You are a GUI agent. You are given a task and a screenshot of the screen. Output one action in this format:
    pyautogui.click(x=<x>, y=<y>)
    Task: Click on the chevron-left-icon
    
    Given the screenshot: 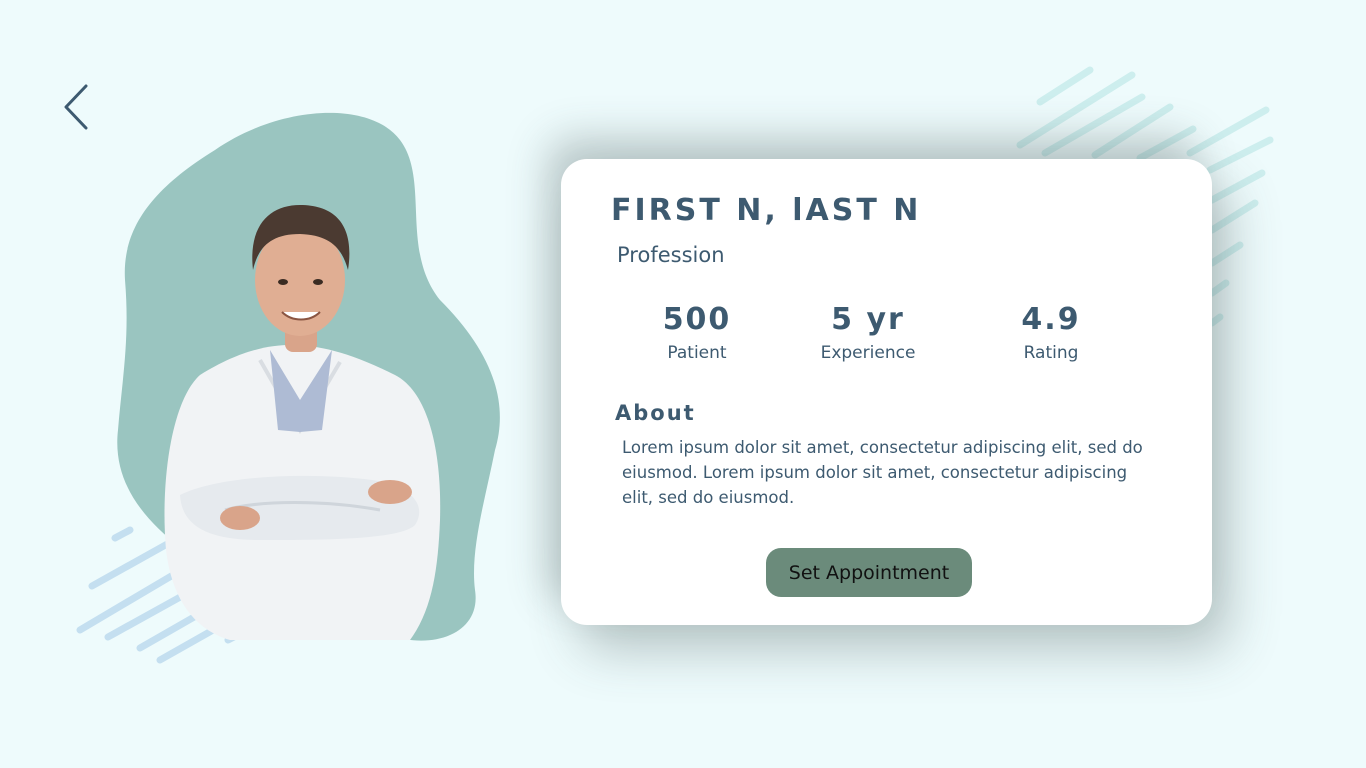 What is the action you would take?
    pyautogui.click(x=76, y=107)
    